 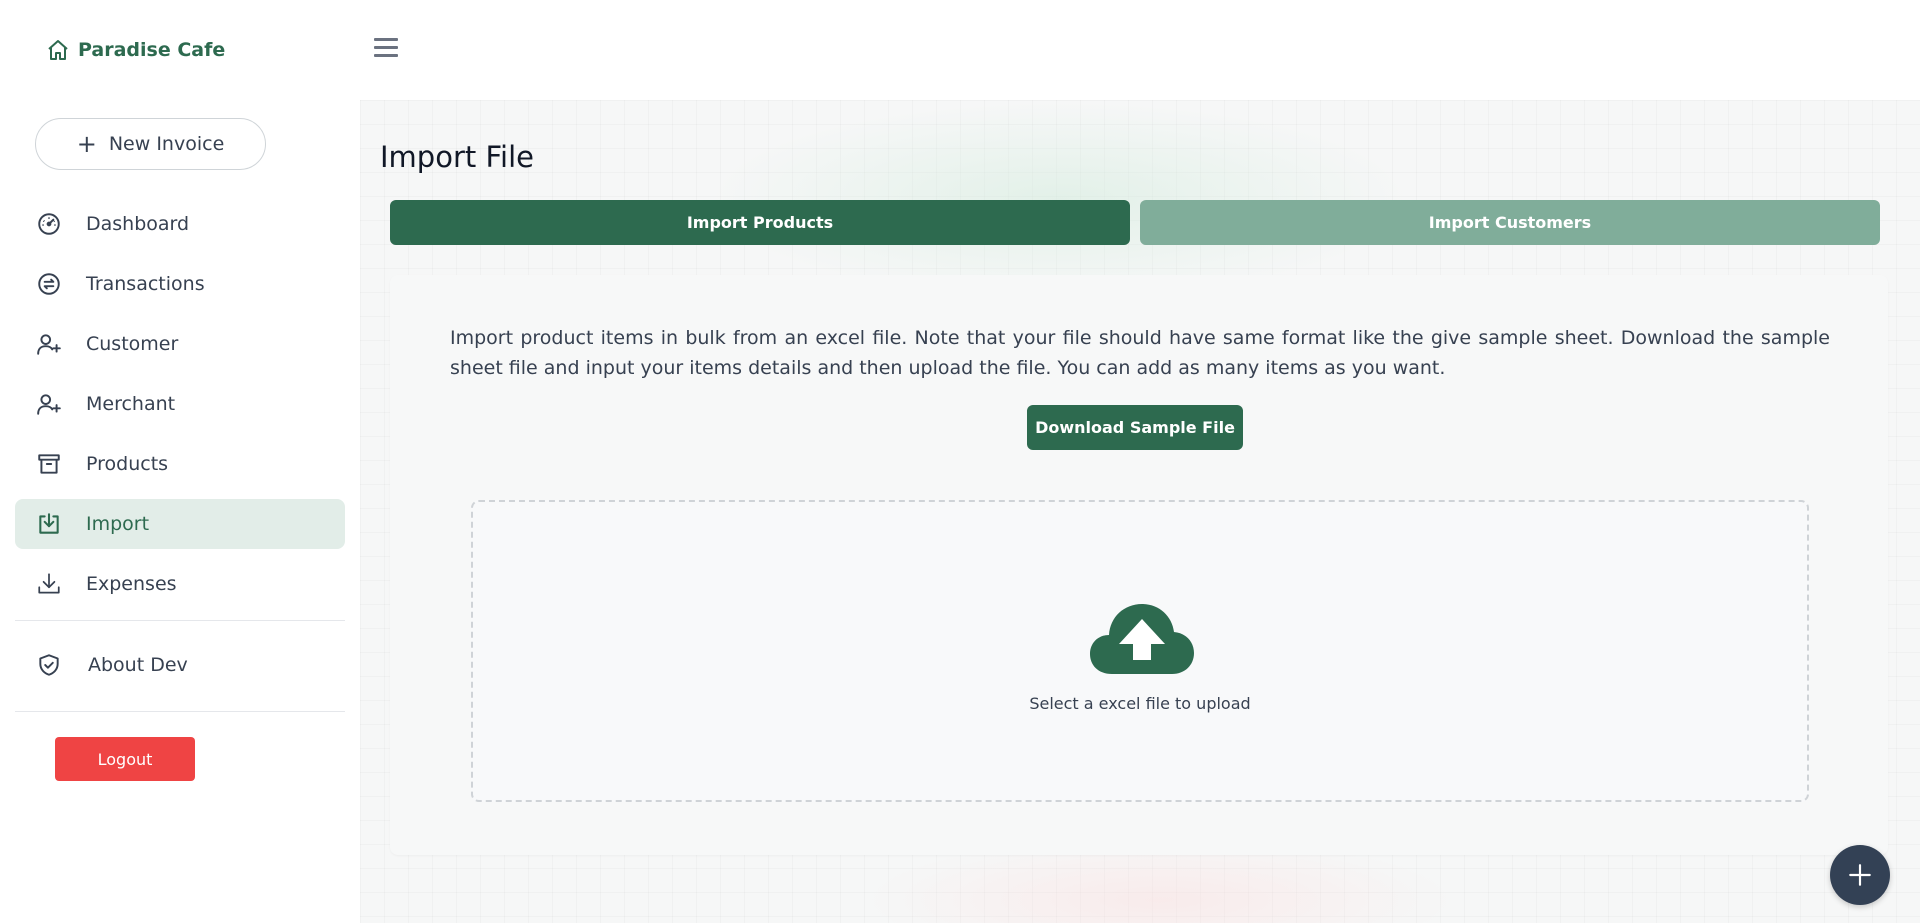 What do you see at coordinates (145, 284) in the screenshot?
I see `sidebar-item-label: Transactions` at bounding box center [145, 284].